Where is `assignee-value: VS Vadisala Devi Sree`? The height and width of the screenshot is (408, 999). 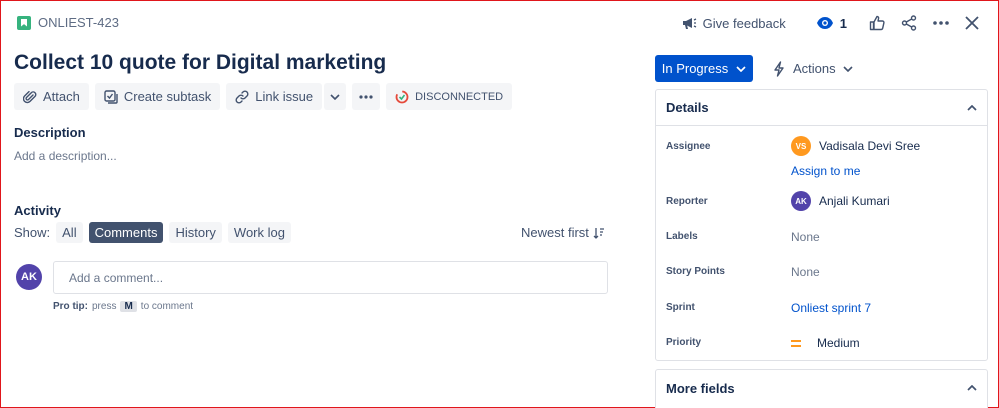
assignee-value: VS Vadisala Devi Sree is located at coordinates (855, 146).